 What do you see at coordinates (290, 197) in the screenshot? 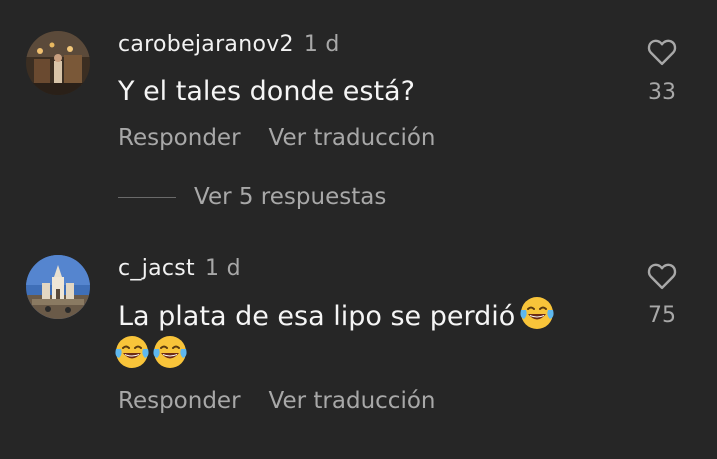
I see `view-replies-label: Ver 5 respuestas` at bounding box center [290, 197].